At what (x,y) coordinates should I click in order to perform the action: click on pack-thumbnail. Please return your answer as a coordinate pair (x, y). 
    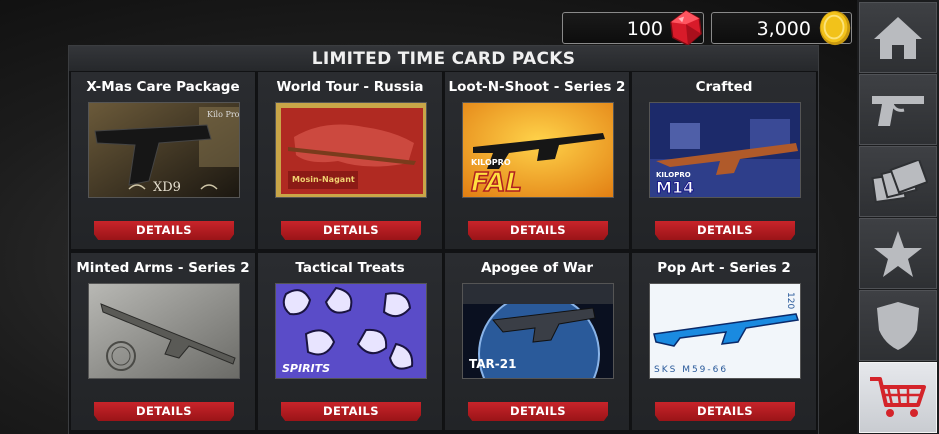
    Looking at the image, I should click on (164, 331).